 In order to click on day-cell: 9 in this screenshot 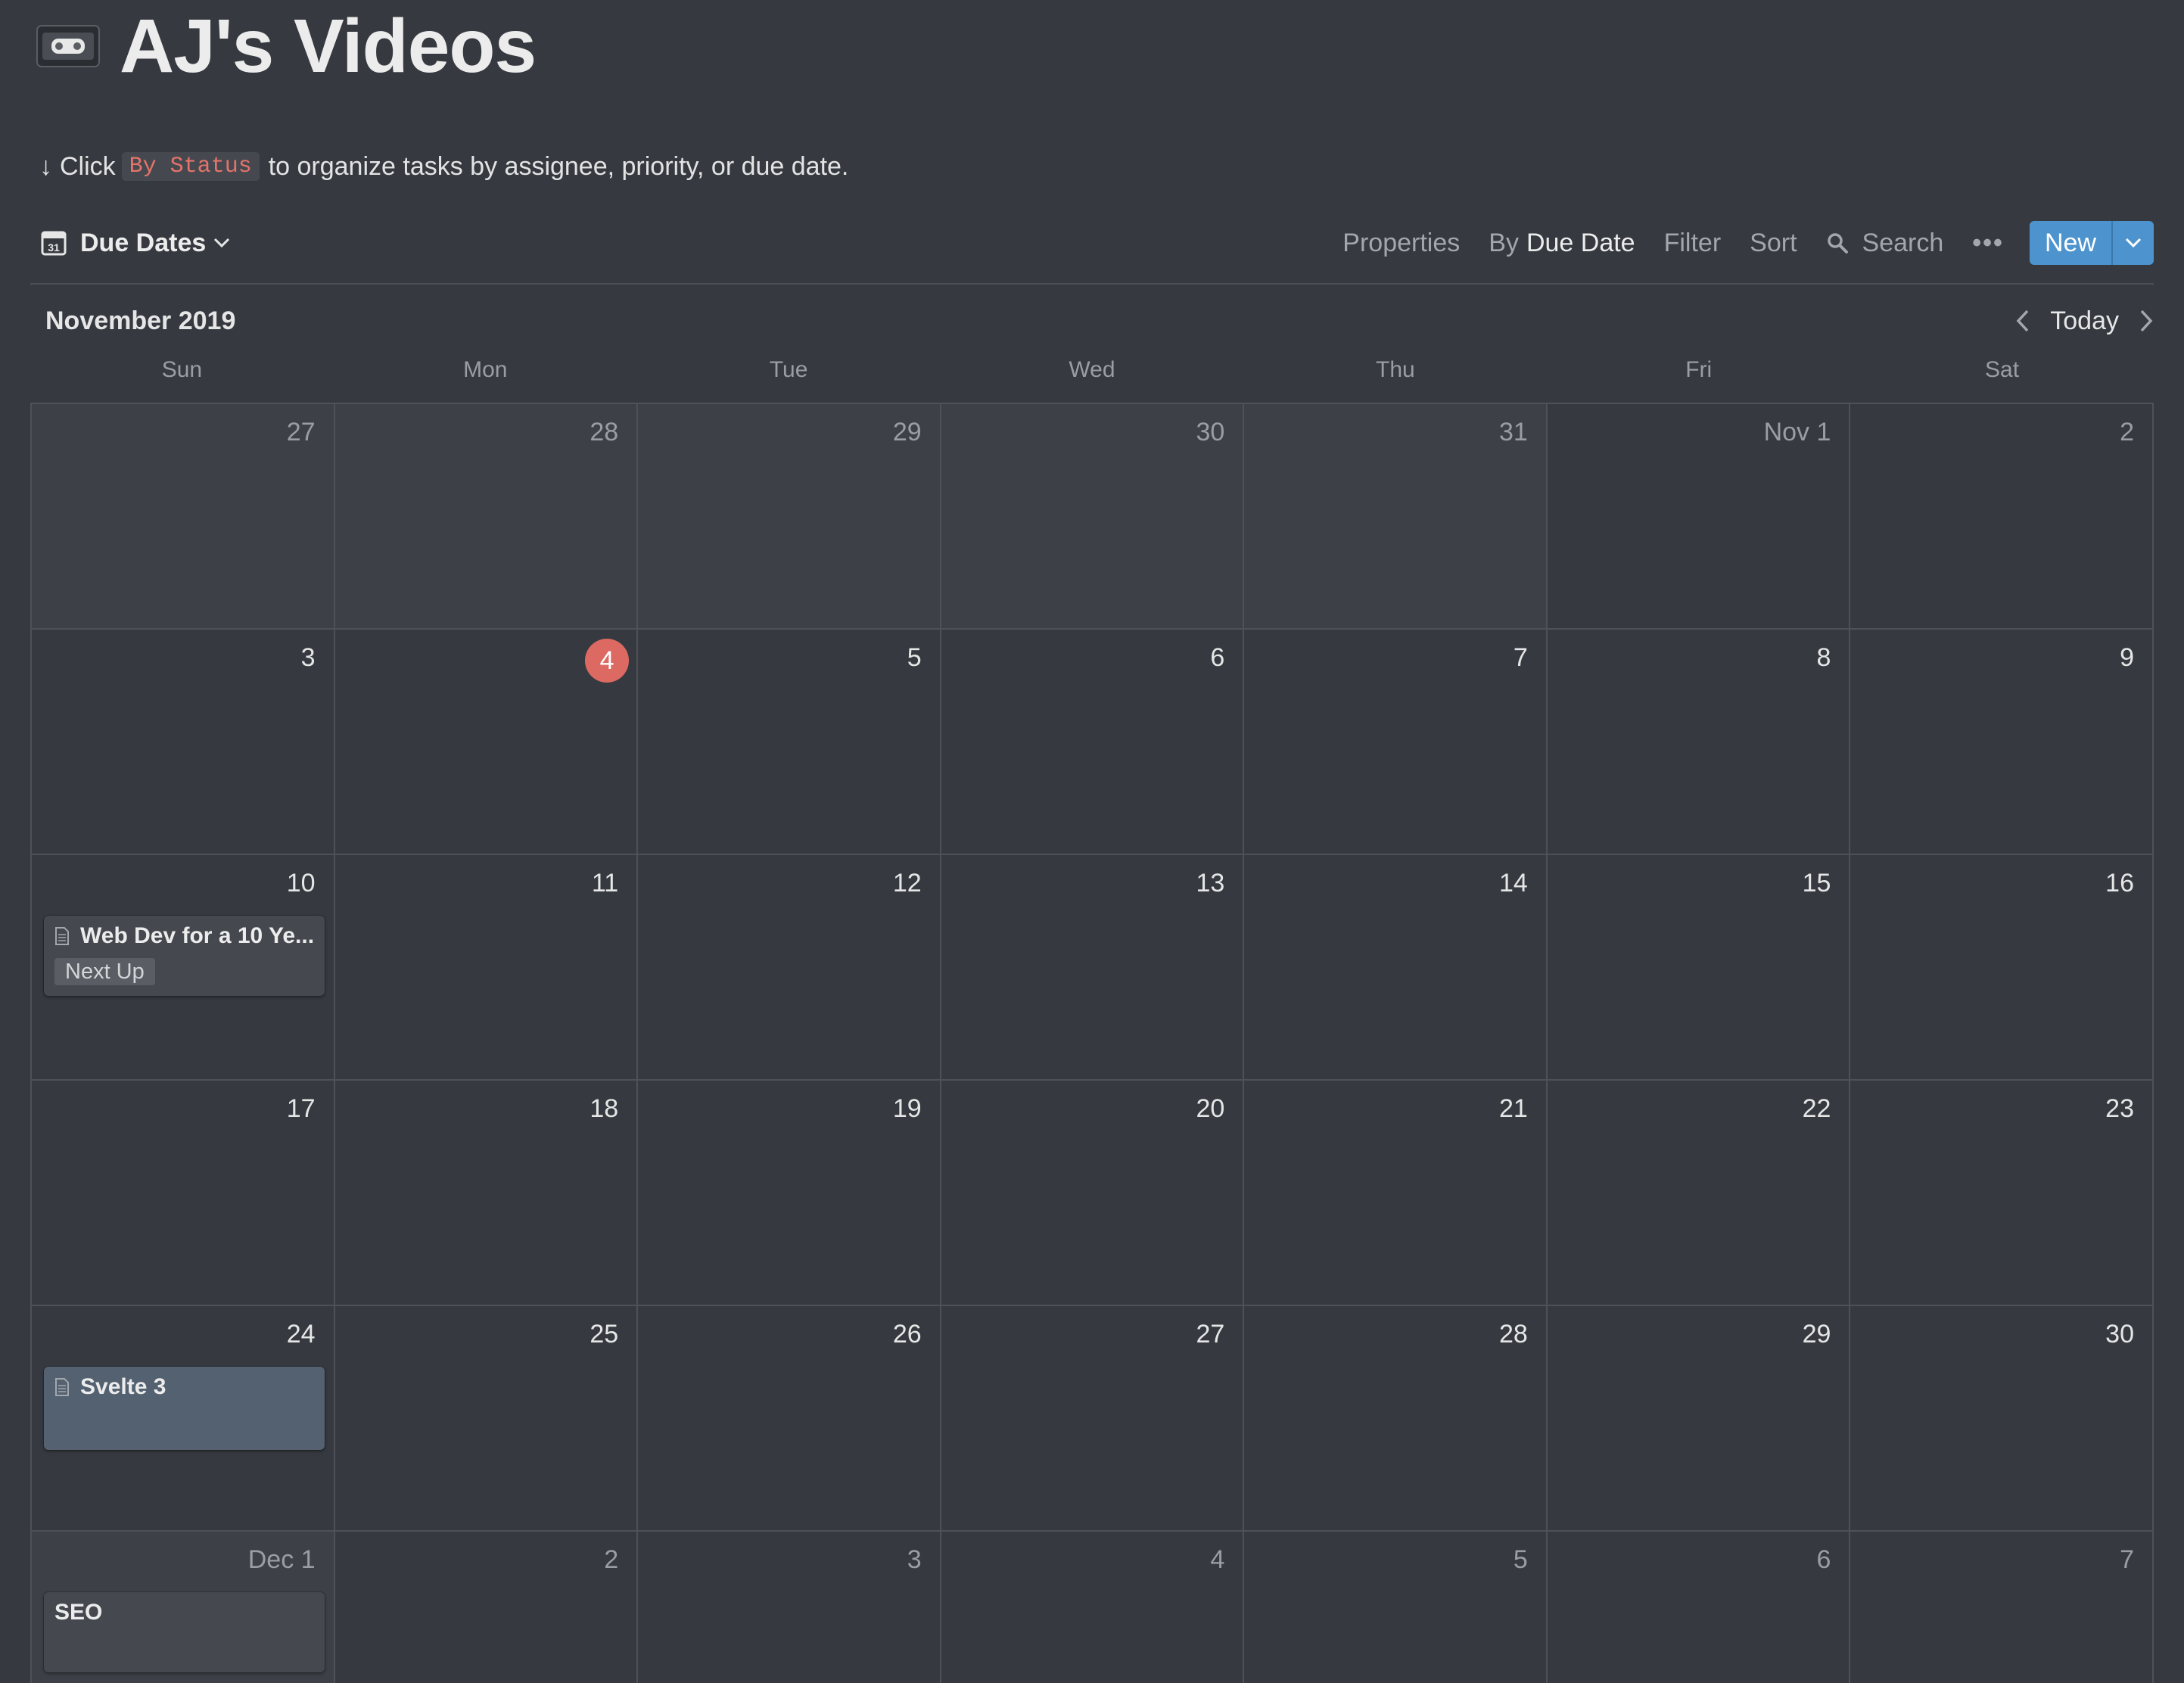, I will do `click(2002, 742)`.